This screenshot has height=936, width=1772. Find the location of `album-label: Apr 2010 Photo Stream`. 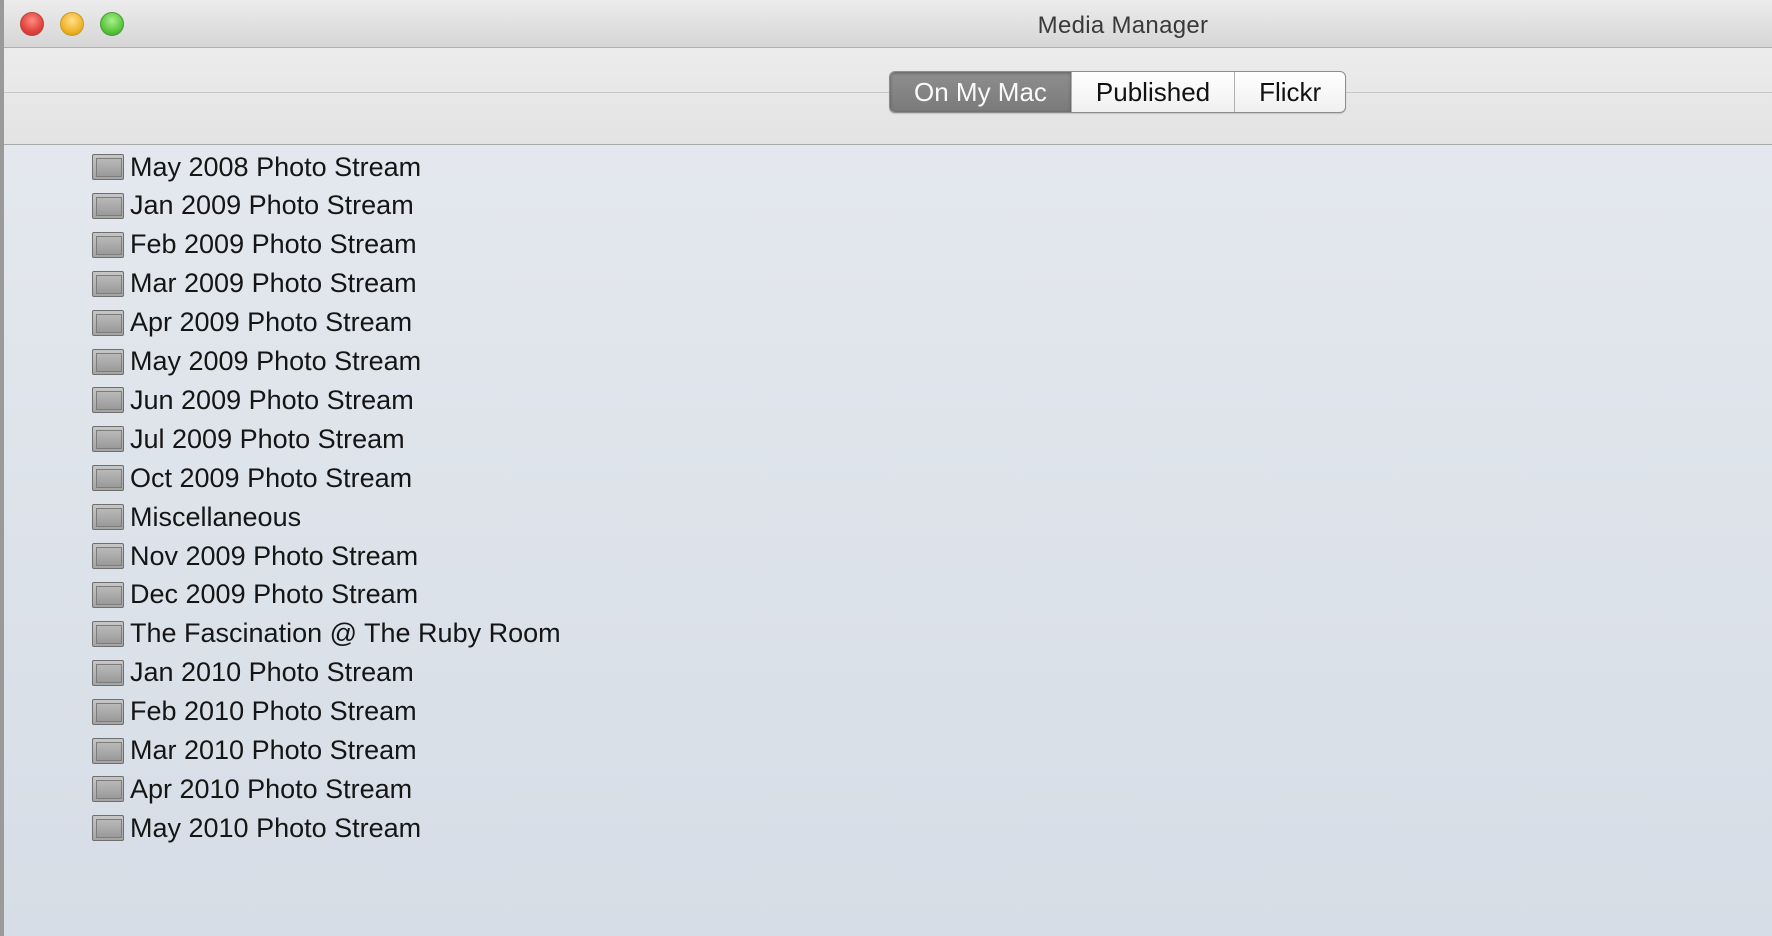

album-label: Apr 2010 Photo Stream is located at coordinates (271, 788).